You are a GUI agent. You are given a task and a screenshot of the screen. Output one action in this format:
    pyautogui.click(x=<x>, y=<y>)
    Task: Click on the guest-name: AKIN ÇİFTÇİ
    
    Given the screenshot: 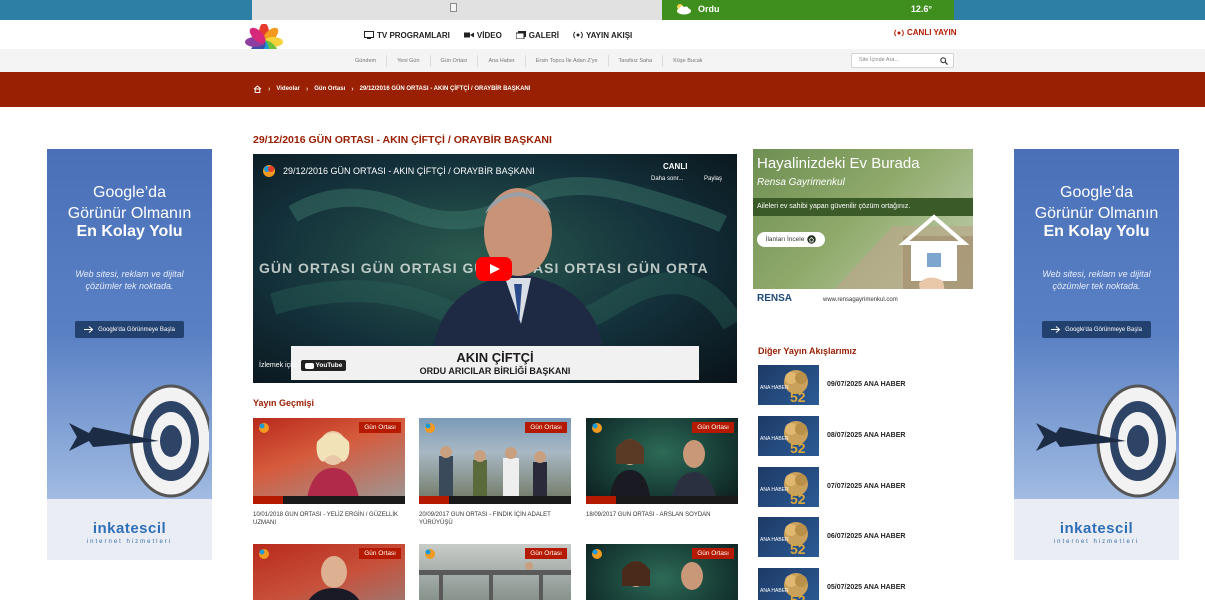 What is the action you would take?
    pyautogui.click(x=495, y=357)
    